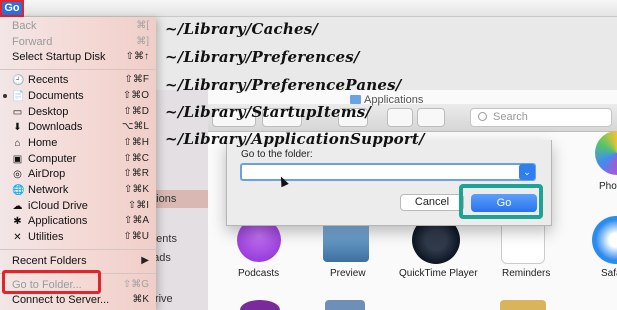 The width and height of the screenshot is (617, 310). Describe the element at coordinates (78, 26) in the screenshot. I see `menu-item-back: Back ⌘[` at that location.